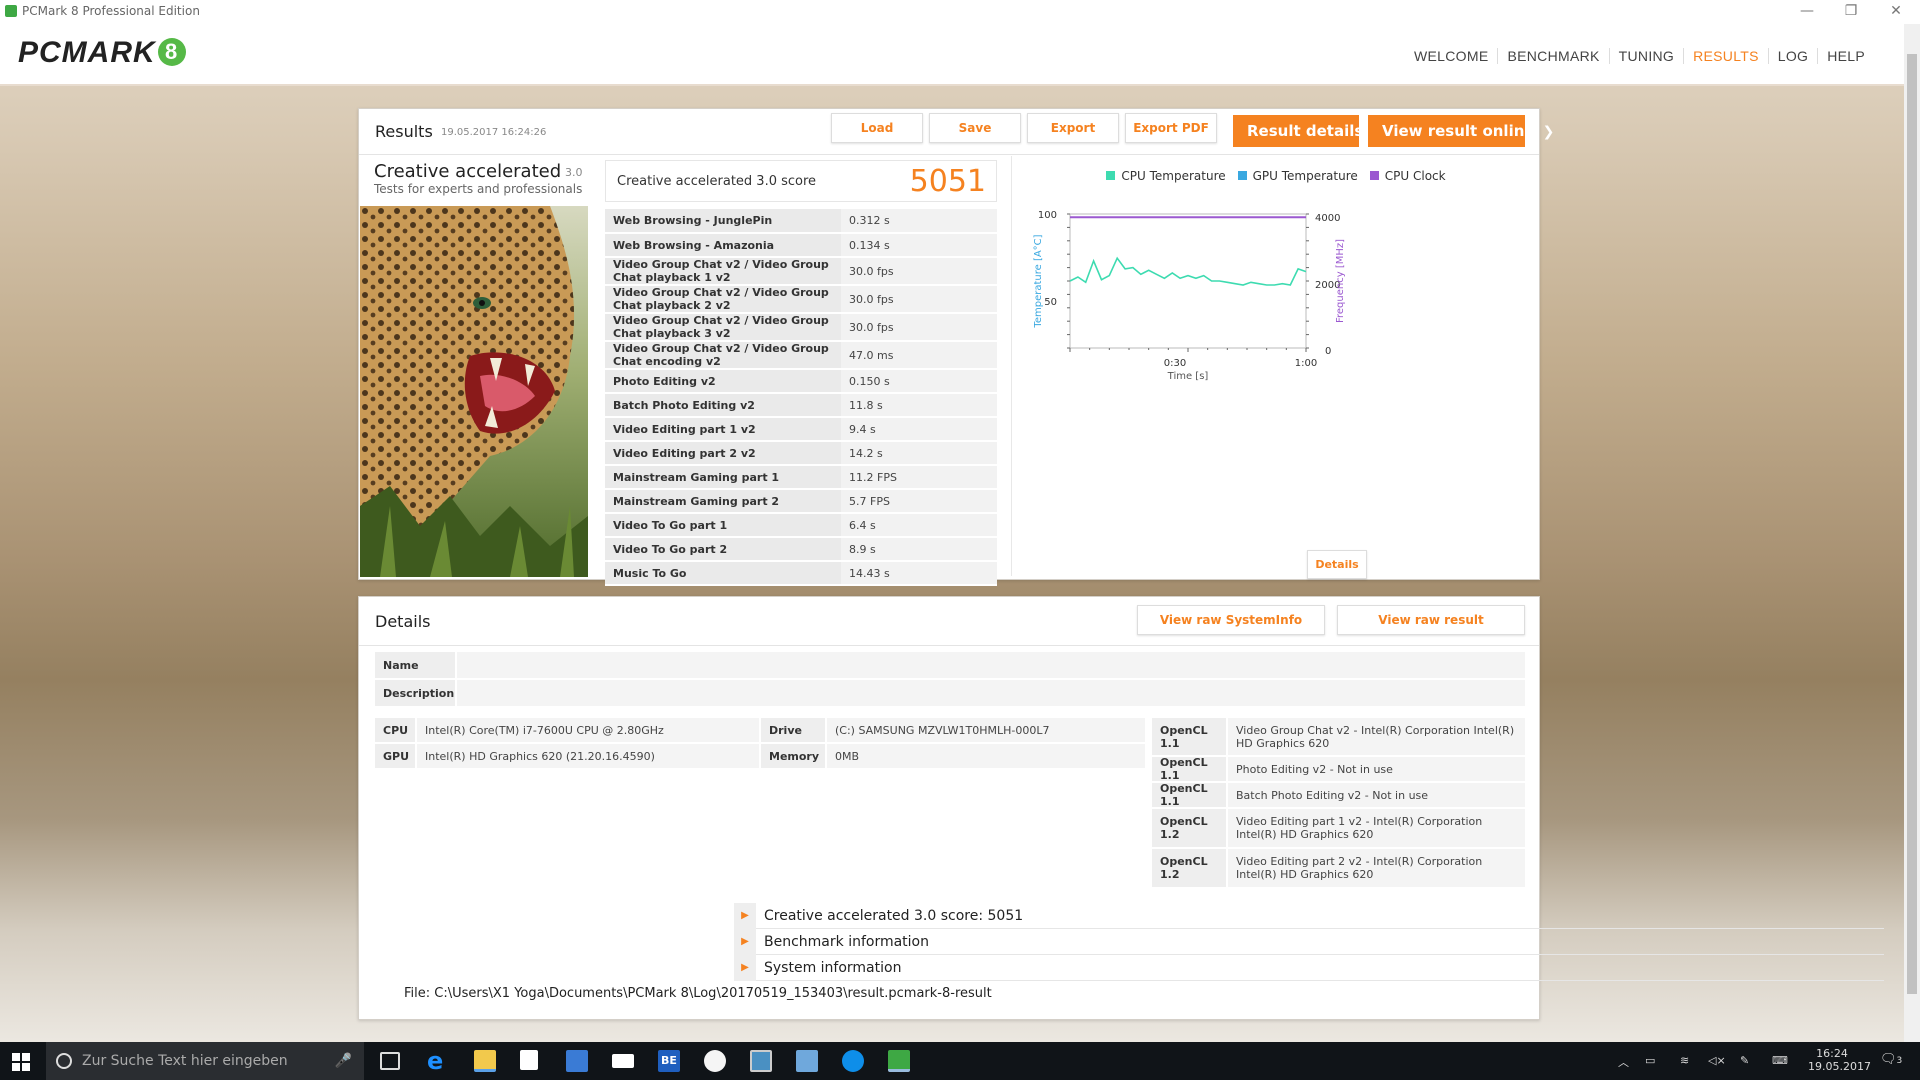 This screenshot has height=1080, width=1920. I want to click on paint-icon, so click(715, 1061).